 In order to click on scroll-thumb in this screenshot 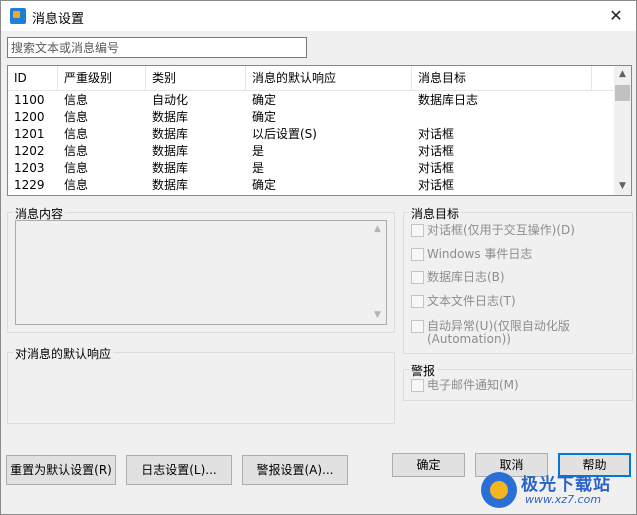, I will do `click(622, 93)`.